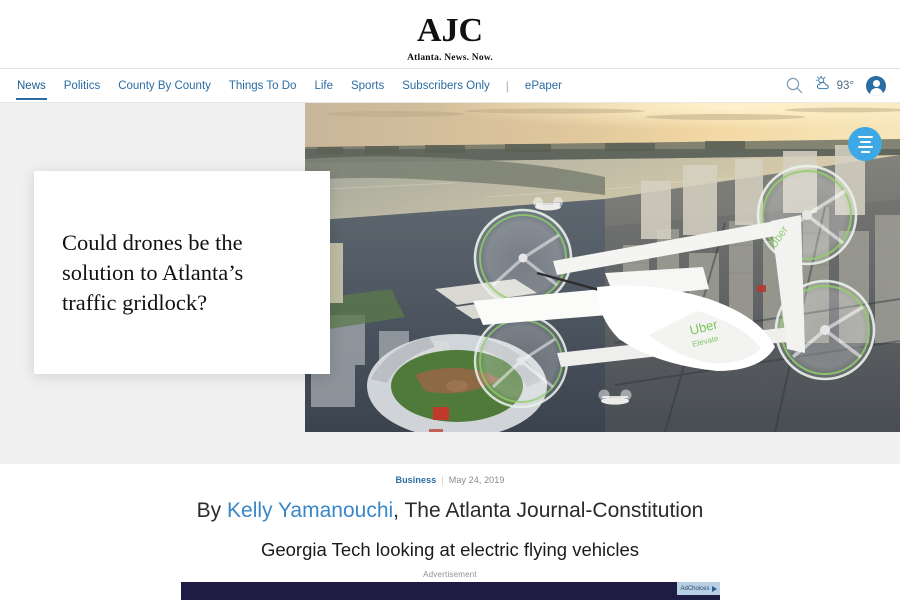 The image size is (900, 600). Describe the element at coordinates (794, 85) in the screenshot. I see `search-icon` at that location.